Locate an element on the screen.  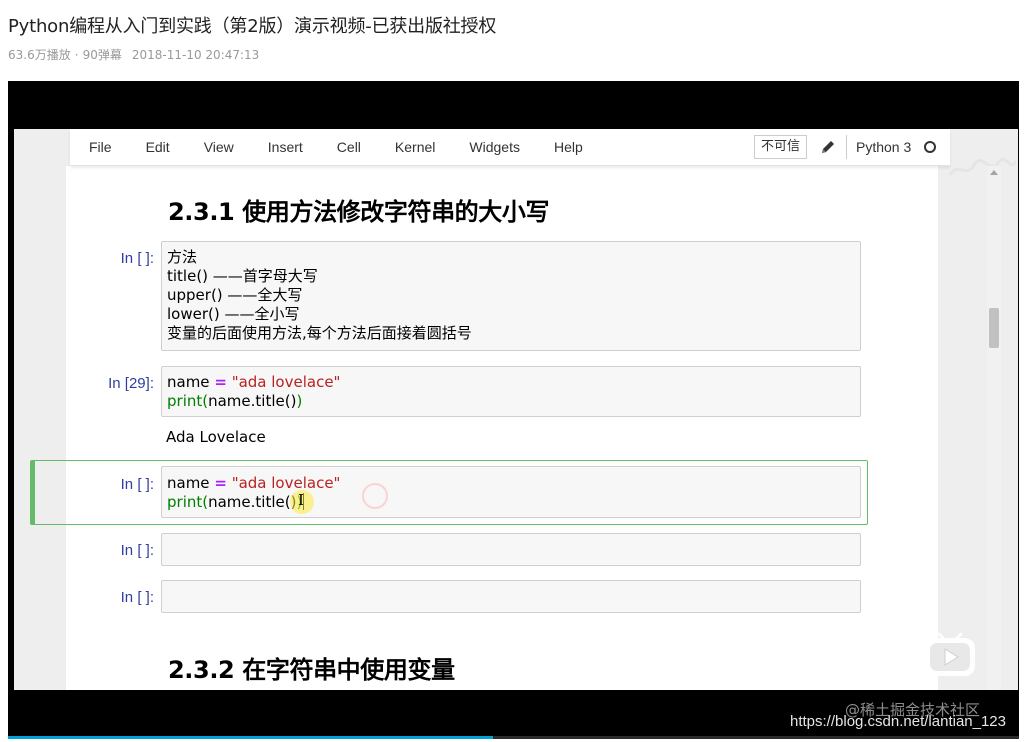
cell-3-var: name is located at coordinates (188, 483).